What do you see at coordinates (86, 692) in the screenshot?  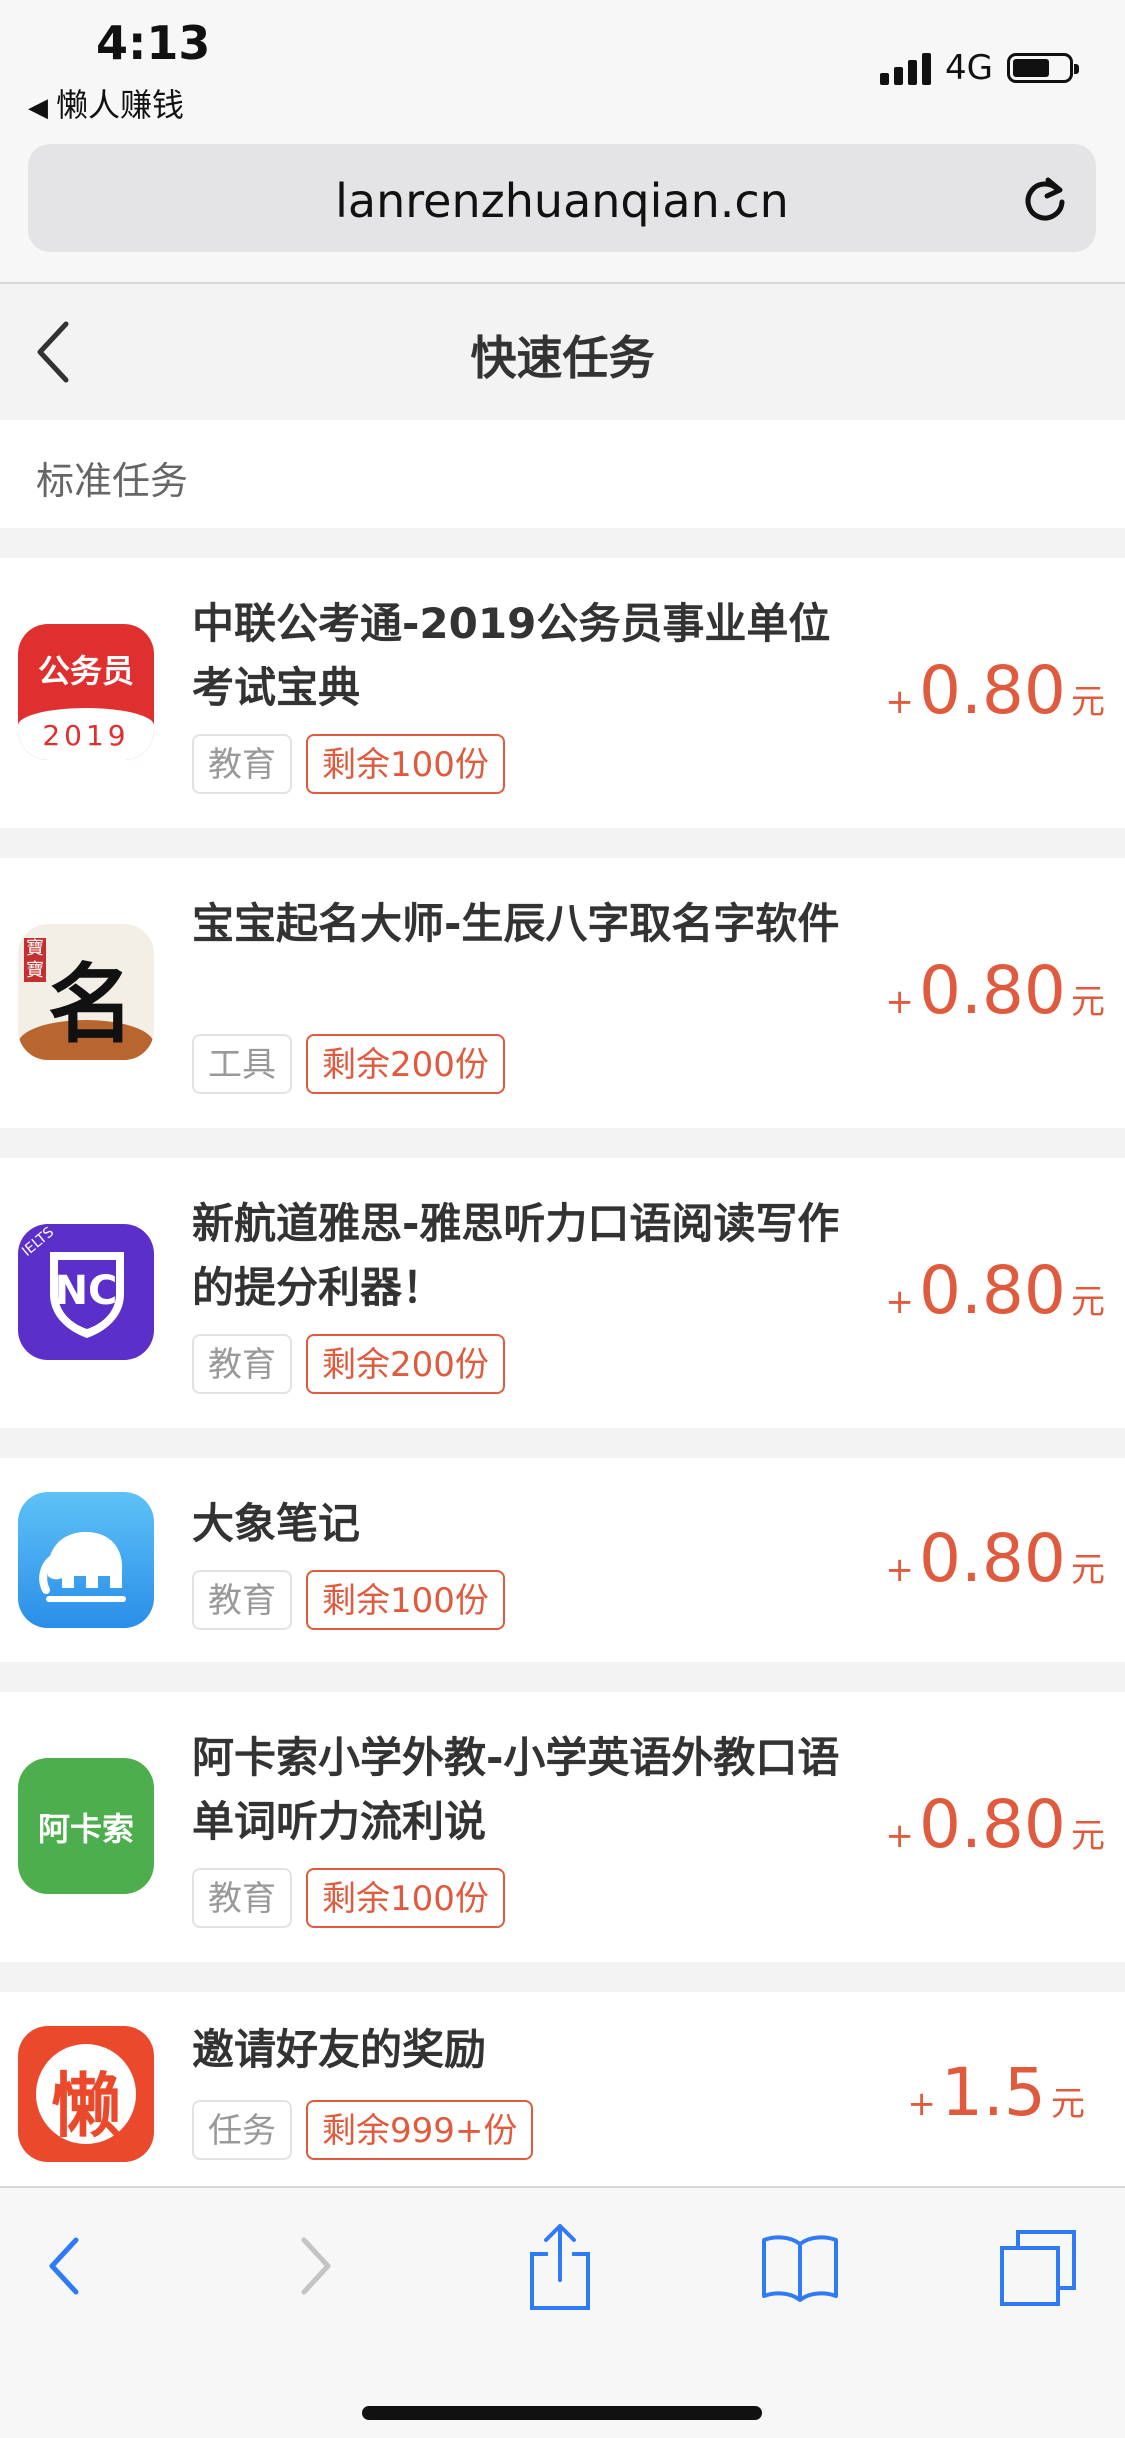 I see `app-icon-gongkaotong: 公务员 2019` at bounding box center [86, 692].